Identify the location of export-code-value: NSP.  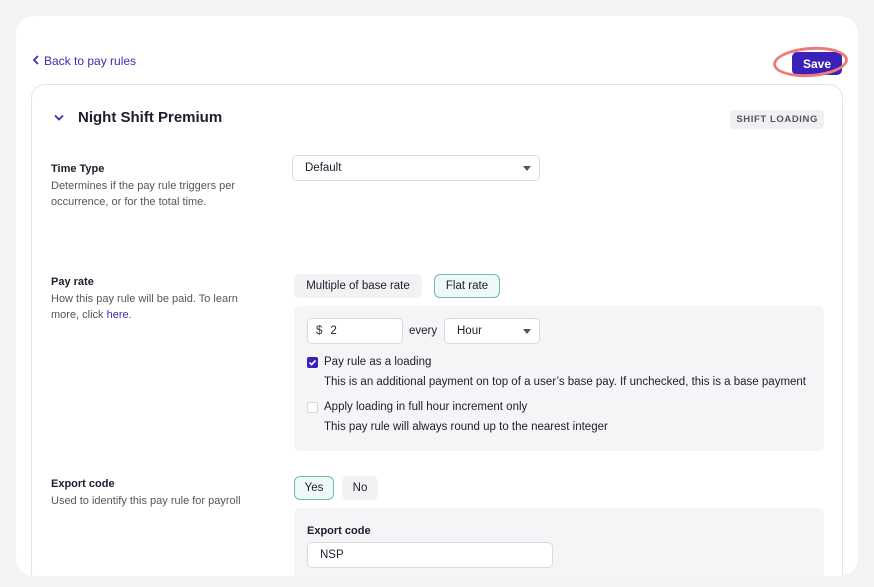
(332, 555).